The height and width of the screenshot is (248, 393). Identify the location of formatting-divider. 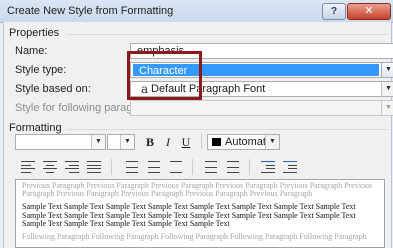
(227, 129).